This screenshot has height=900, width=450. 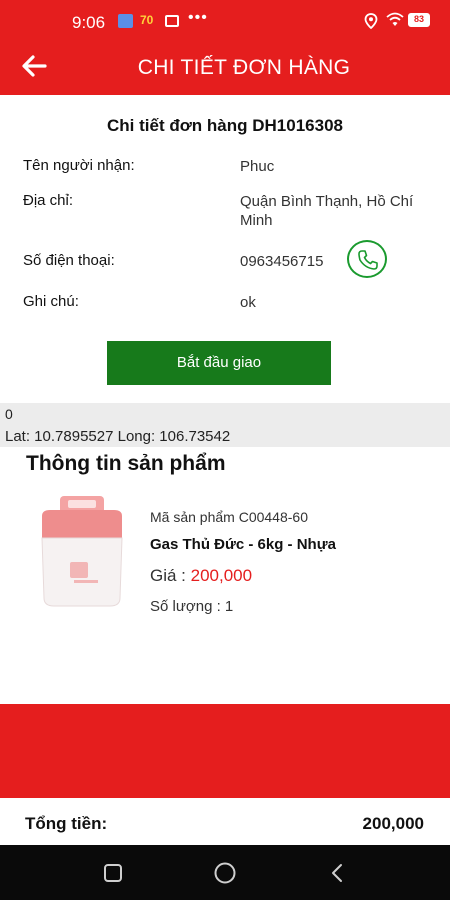 What do you see at coordinates (221, 575) in the screenshot?
I see `product-price: 200,000` at bounding box center [221, 575].